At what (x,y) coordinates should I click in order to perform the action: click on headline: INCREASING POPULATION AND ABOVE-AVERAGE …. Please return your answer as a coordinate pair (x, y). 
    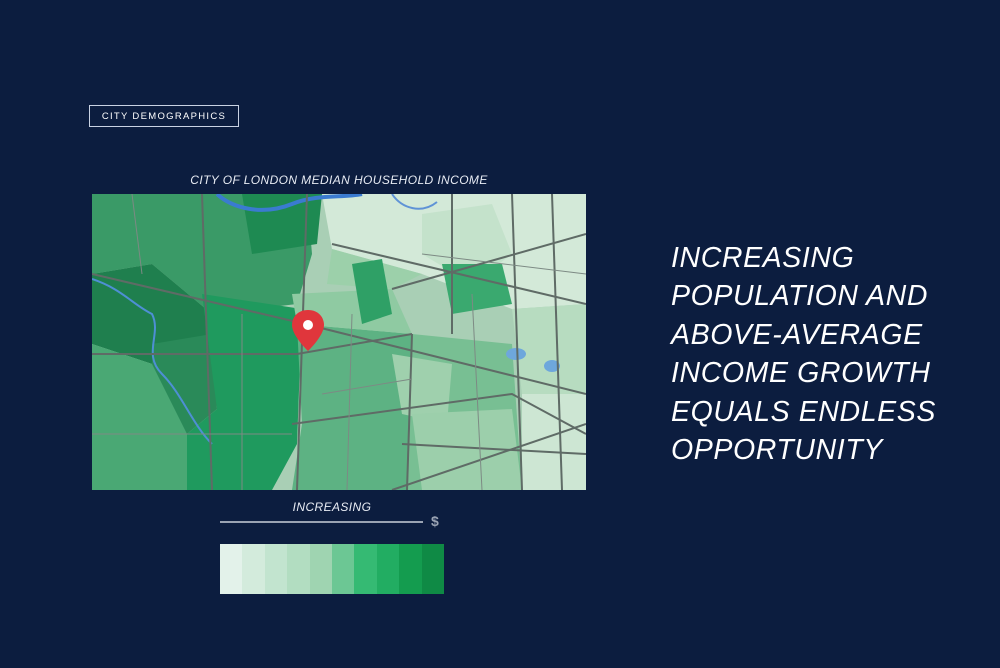
    Looking at the image, I should click on (826, 354).